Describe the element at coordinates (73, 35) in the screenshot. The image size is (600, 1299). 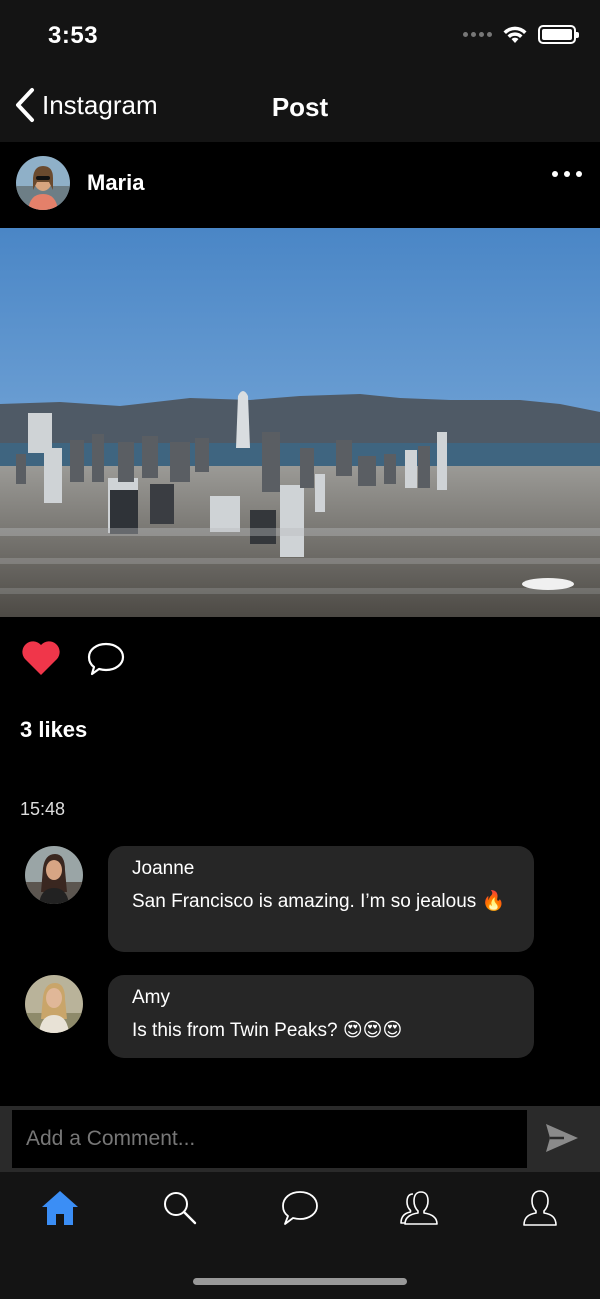
I see `status-time: 3:53` at that location.